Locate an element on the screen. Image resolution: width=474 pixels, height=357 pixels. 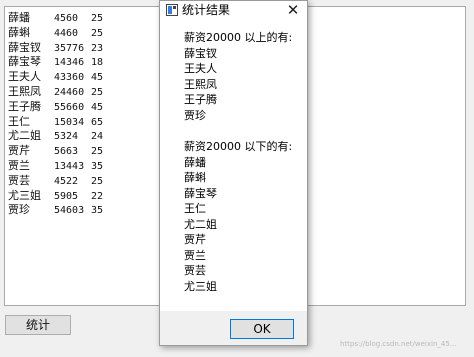
record-name: 王熙凤 is located at coordinates (24, 91).